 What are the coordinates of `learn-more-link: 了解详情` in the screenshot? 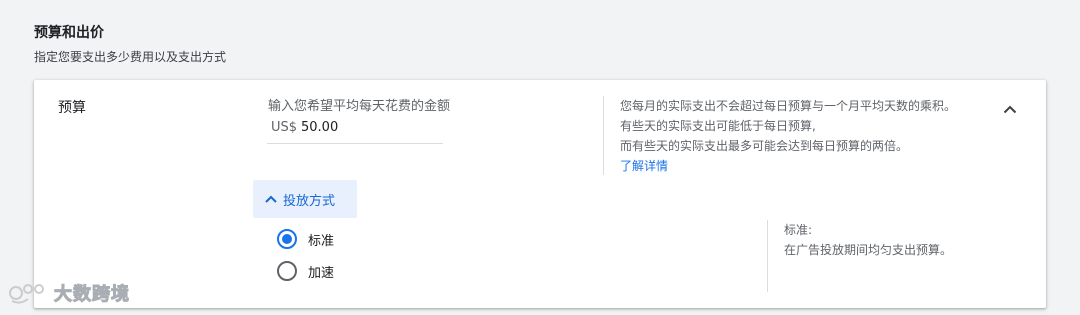 It's located at (788, 166).